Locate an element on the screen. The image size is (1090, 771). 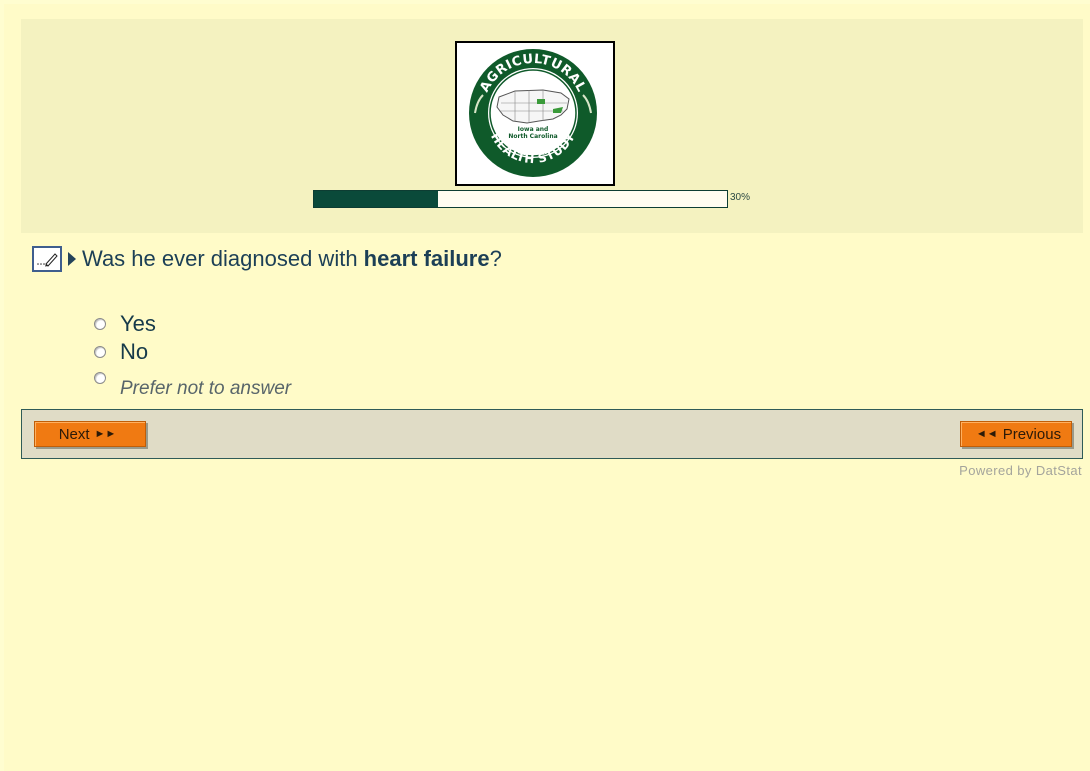
double-chevron-left-icon: ◄◄ is located at coordinates (986, 434).